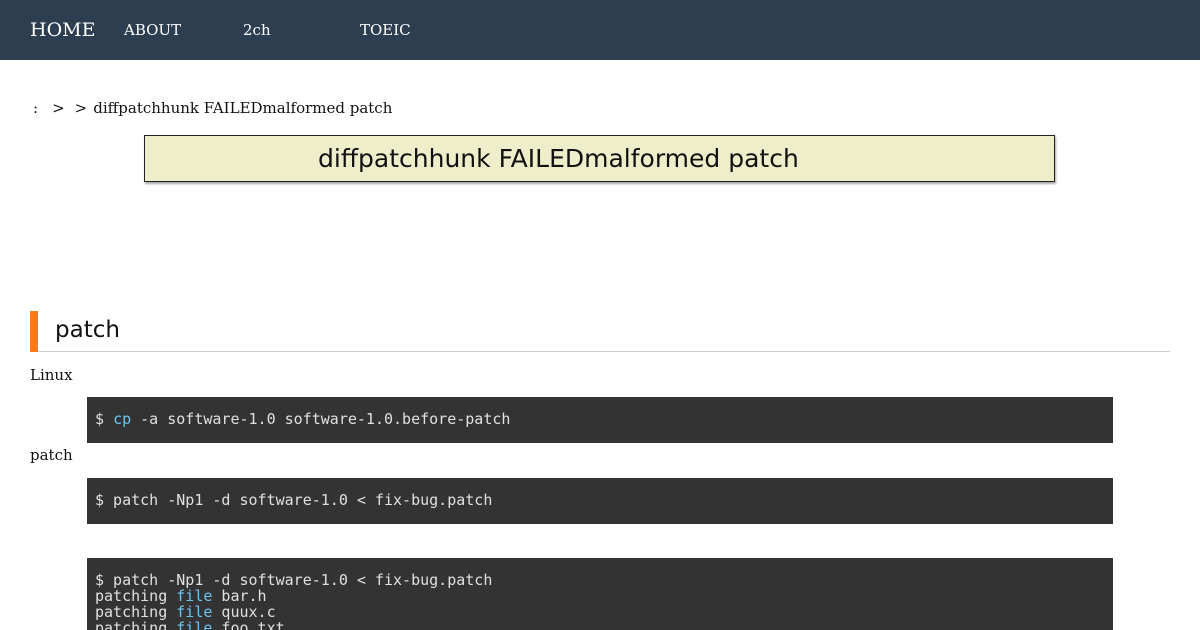  Describe the element at coordinates (600, 30) in the screenshot. I see `top-navbar: HOME ABOUT 2ch TOEIC` at that location.